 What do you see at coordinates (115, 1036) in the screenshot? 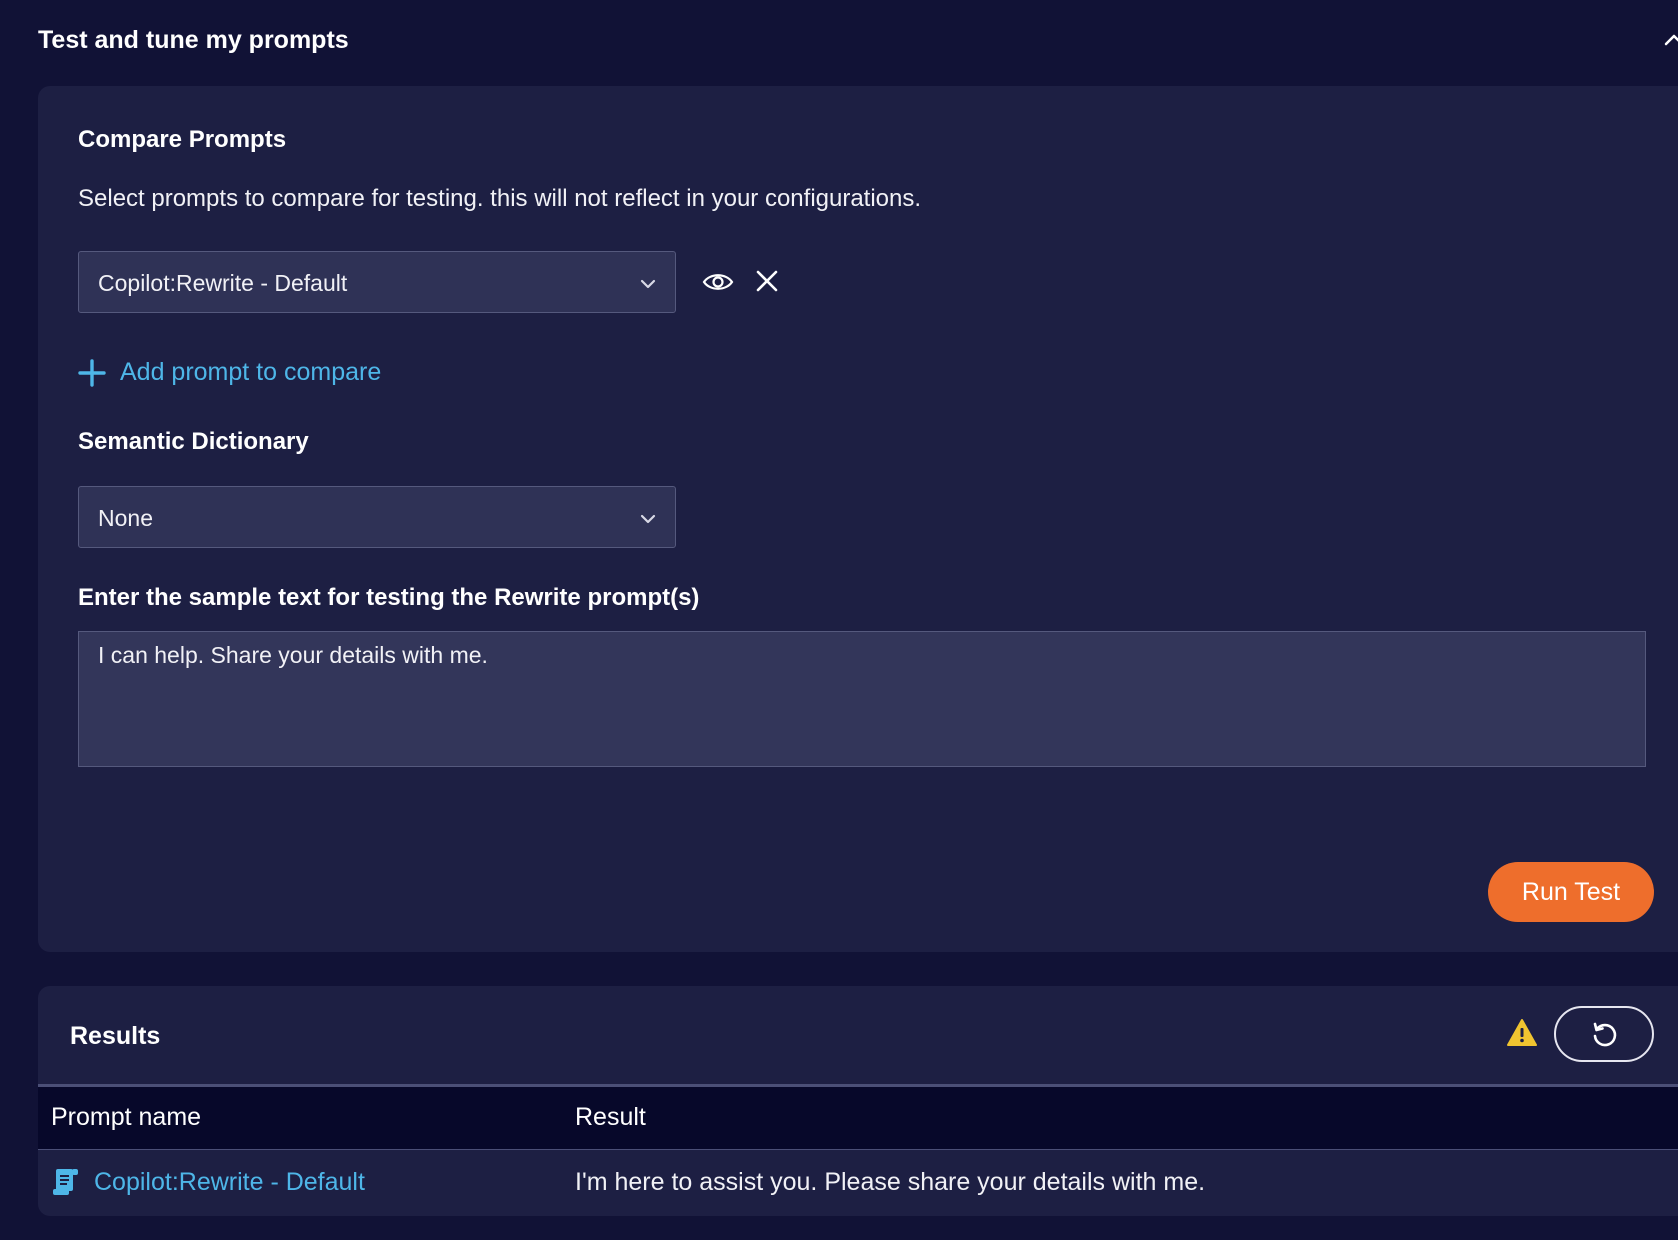
I see `results-title: Results` at bounding box center [115, 1036].